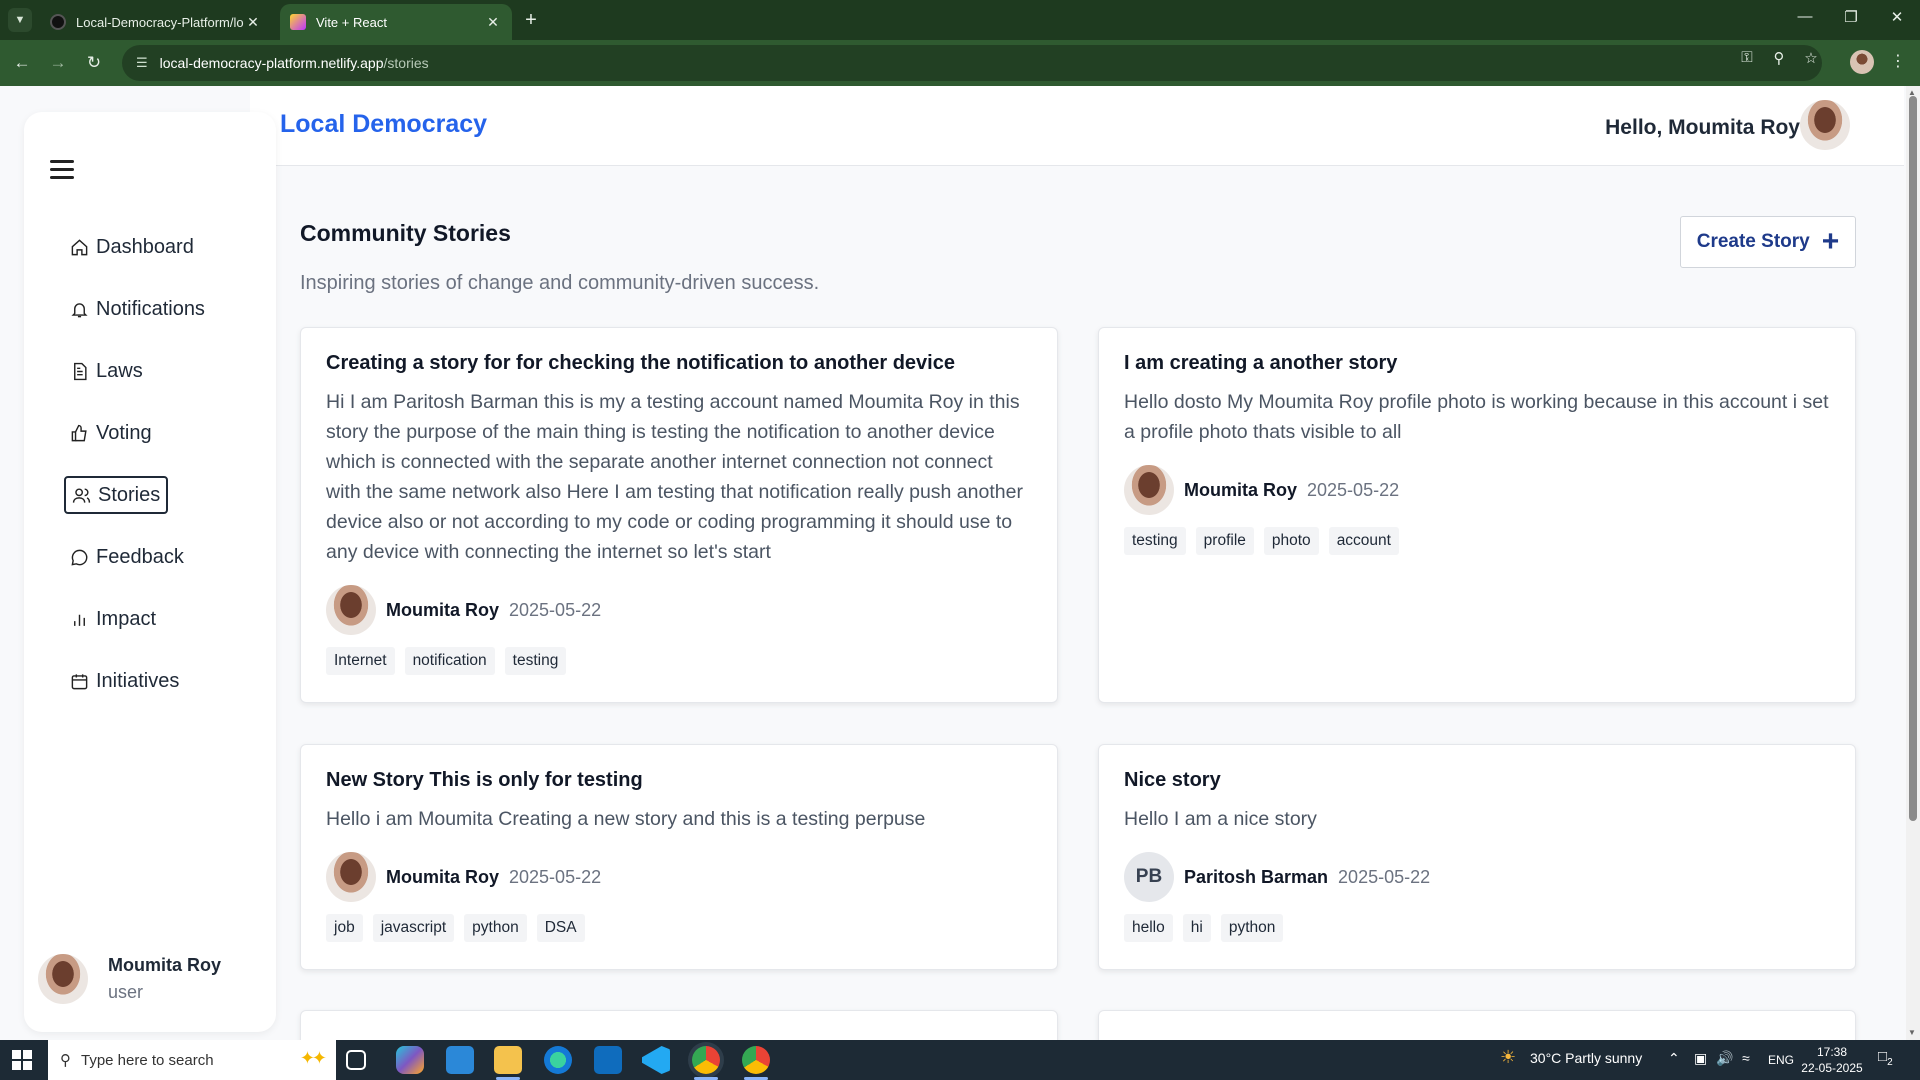 This screenshot has width=1920, height=1080. I want to click on browser-tab-github: Local-Democracy-Platform/local ✕, so click(156, 22).